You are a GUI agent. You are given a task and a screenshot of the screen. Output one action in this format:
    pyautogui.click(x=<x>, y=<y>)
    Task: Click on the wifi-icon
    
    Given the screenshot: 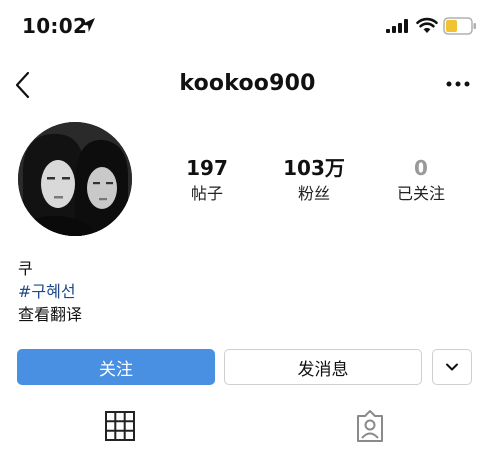 What is the action you would take?
    pyautogui.click(x=427, y=25)
    